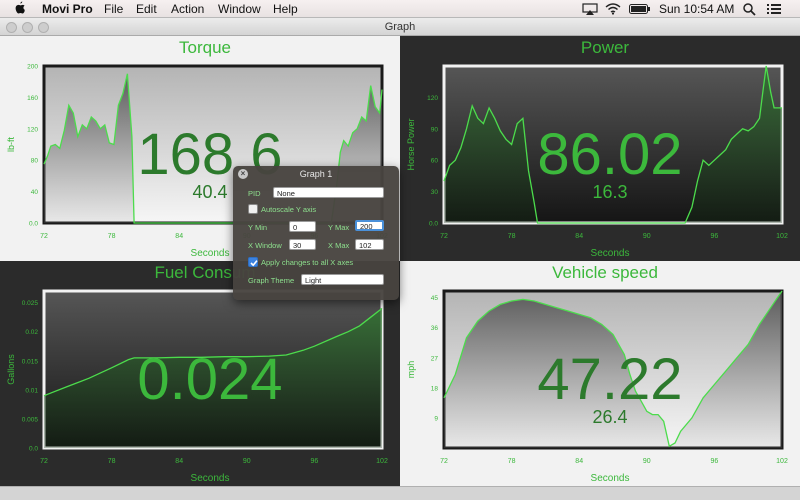  I want to click on apply-all-checkbox, so click(253, 262).